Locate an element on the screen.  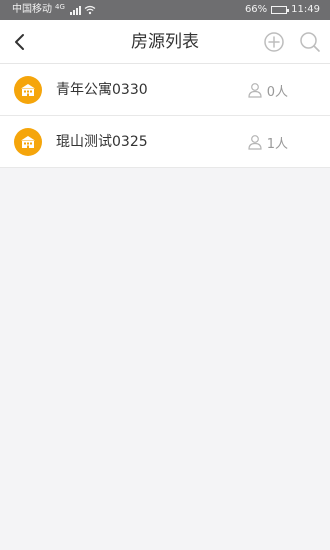
signal-icon is located at coordinates (75, 10).